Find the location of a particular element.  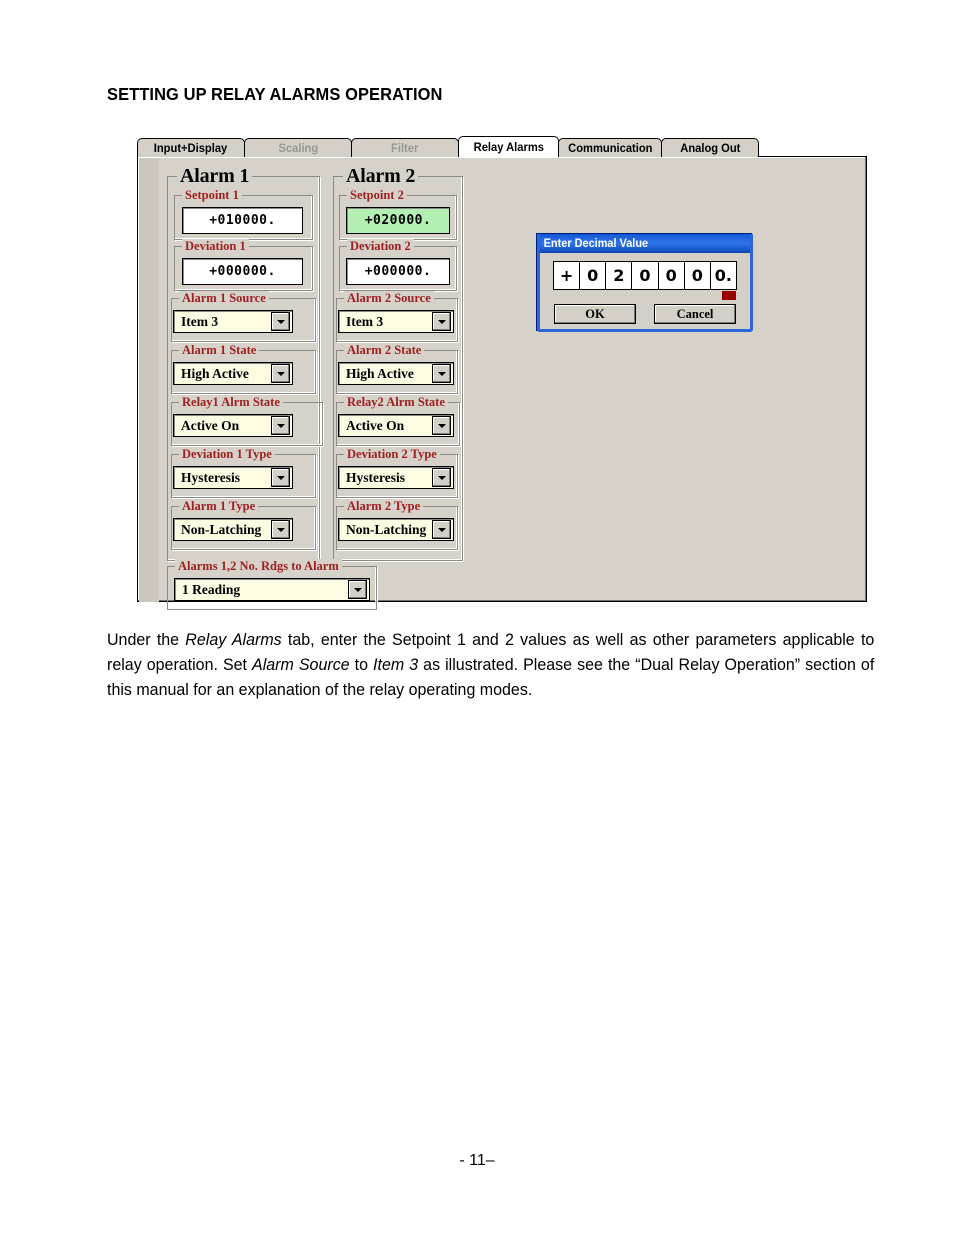

alarm-1-source-value: Item 3 is located at coordinates (200, 321).